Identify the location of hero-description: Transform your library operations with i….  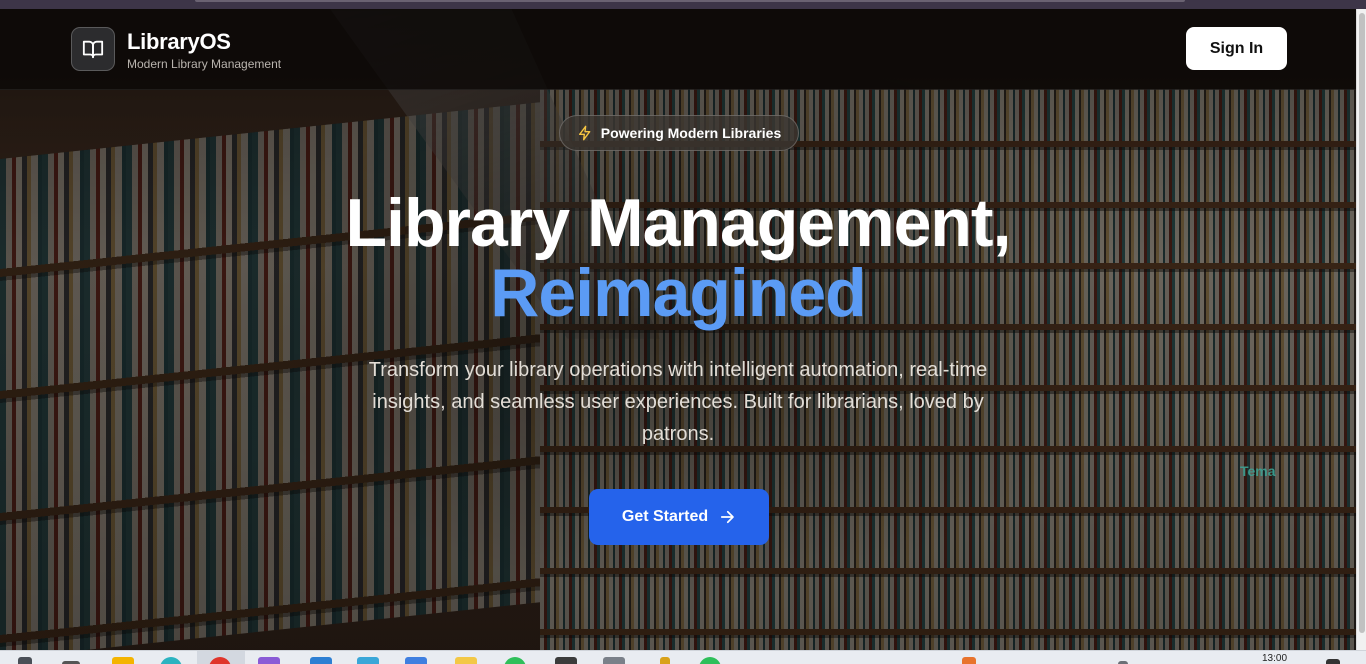
(678, 402).